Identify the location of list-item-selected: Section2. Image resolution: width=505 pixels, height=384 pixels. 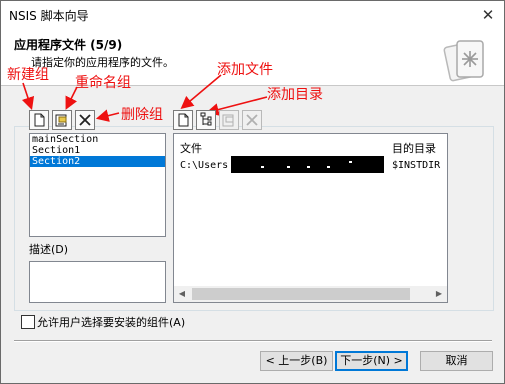
(97, 161).